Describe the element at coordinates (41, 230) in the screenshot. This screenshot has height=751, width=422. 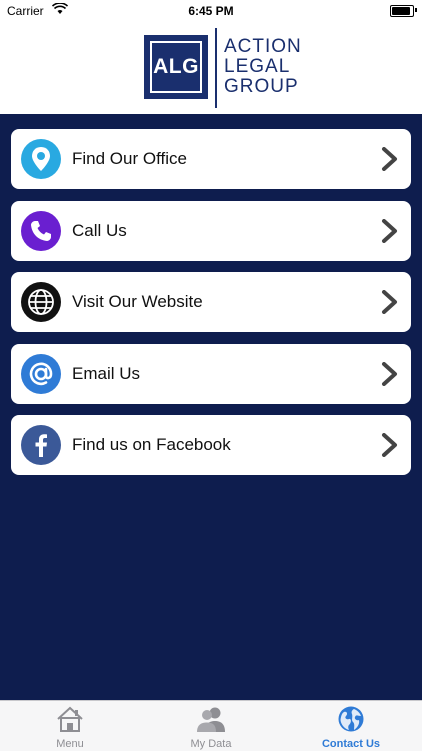
I see `phone-icon` at that location.